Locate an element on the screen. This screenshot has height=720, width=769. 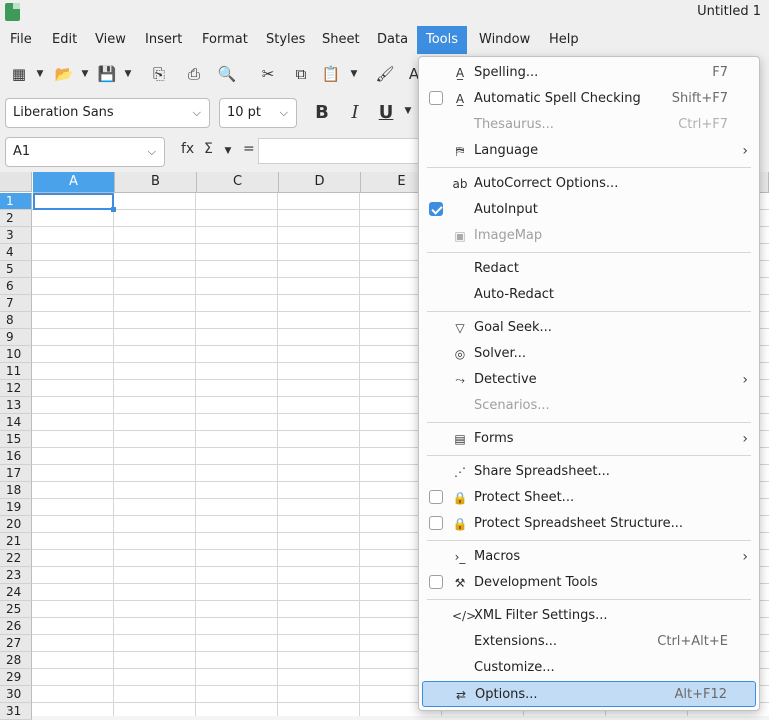
menu-item-extensions: Extensions... Ctrl+Alt+E is located at coordinates (589, 642).